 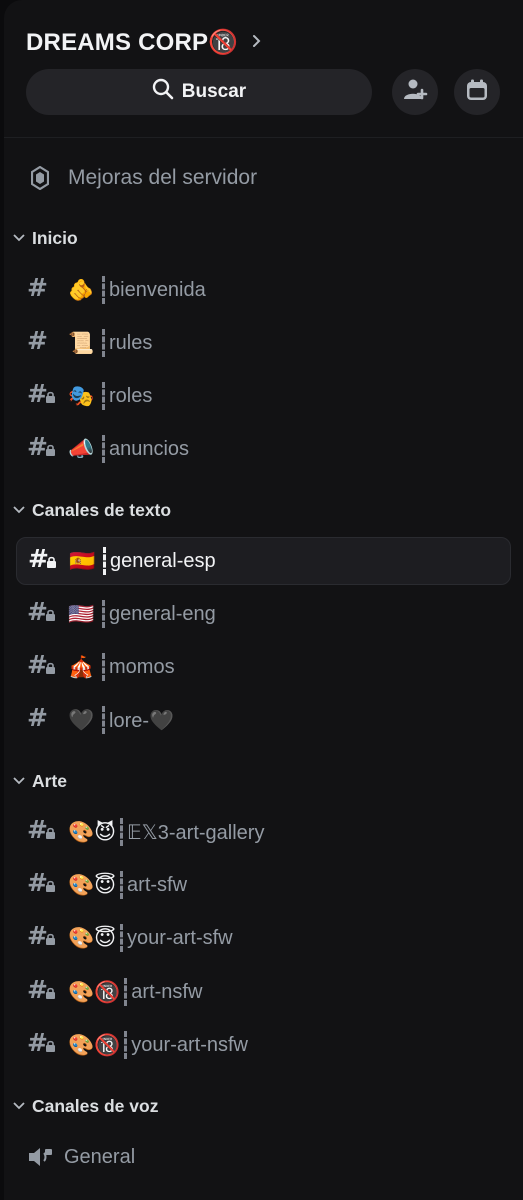 I want to click on channel-item: # 🎨😇 art-sfw, so click(x=263, y=885).